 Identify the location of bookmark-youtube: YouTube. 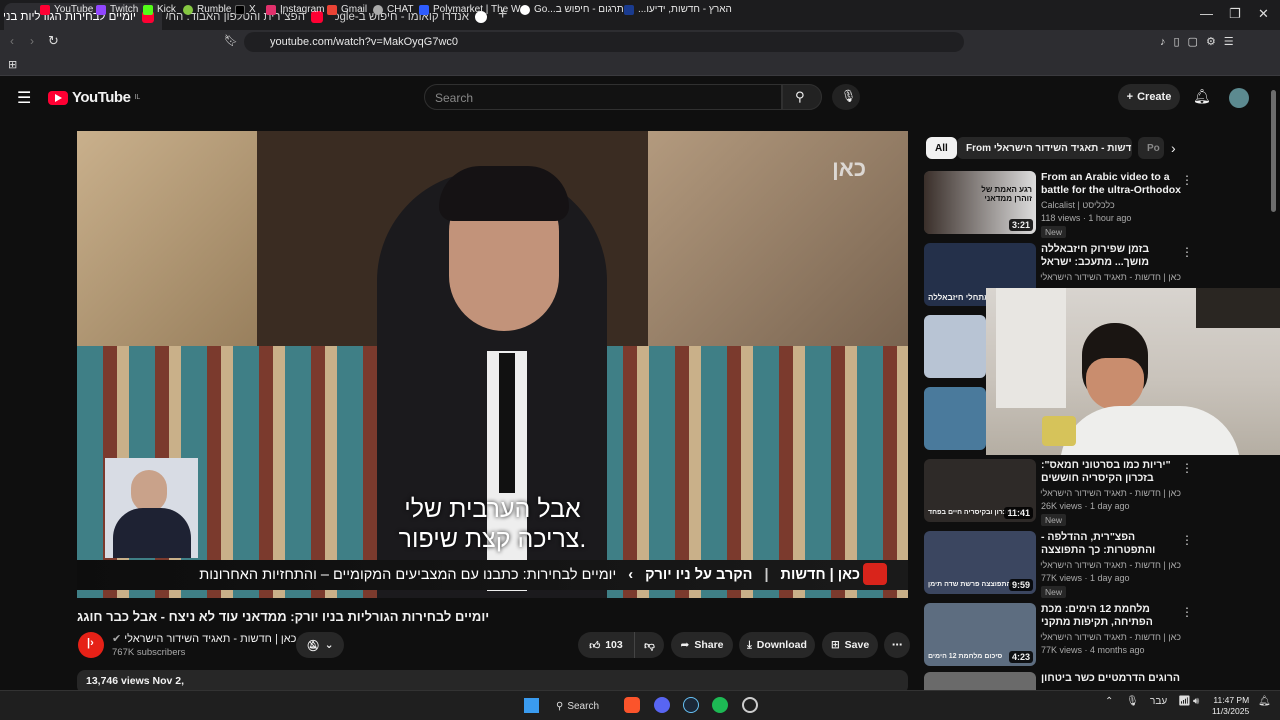
(66, 9).